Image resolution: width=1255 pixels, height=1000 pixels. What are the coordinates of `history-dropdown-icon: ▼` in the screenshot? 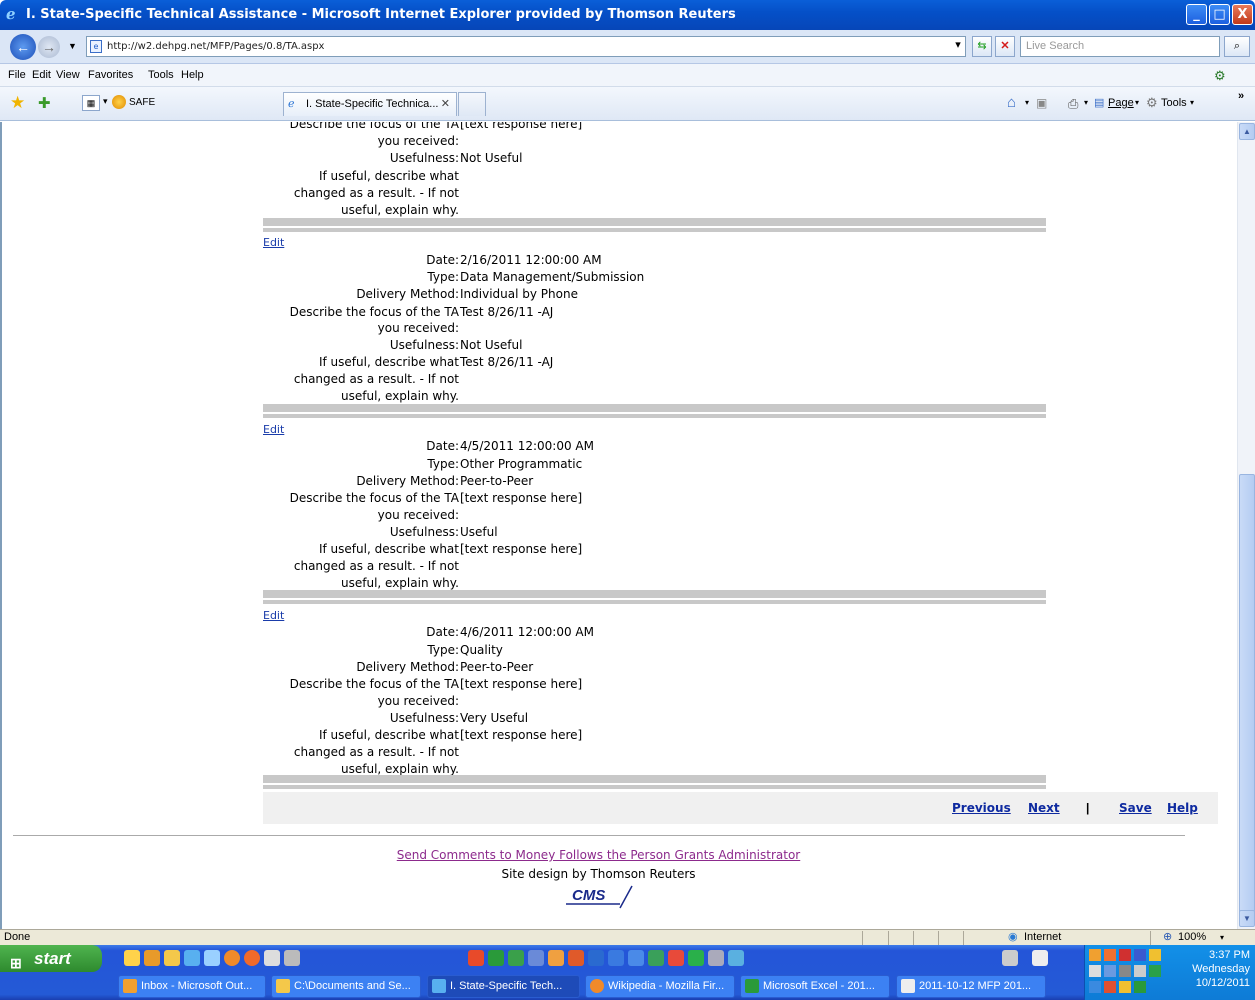 It's located at (72, 46).